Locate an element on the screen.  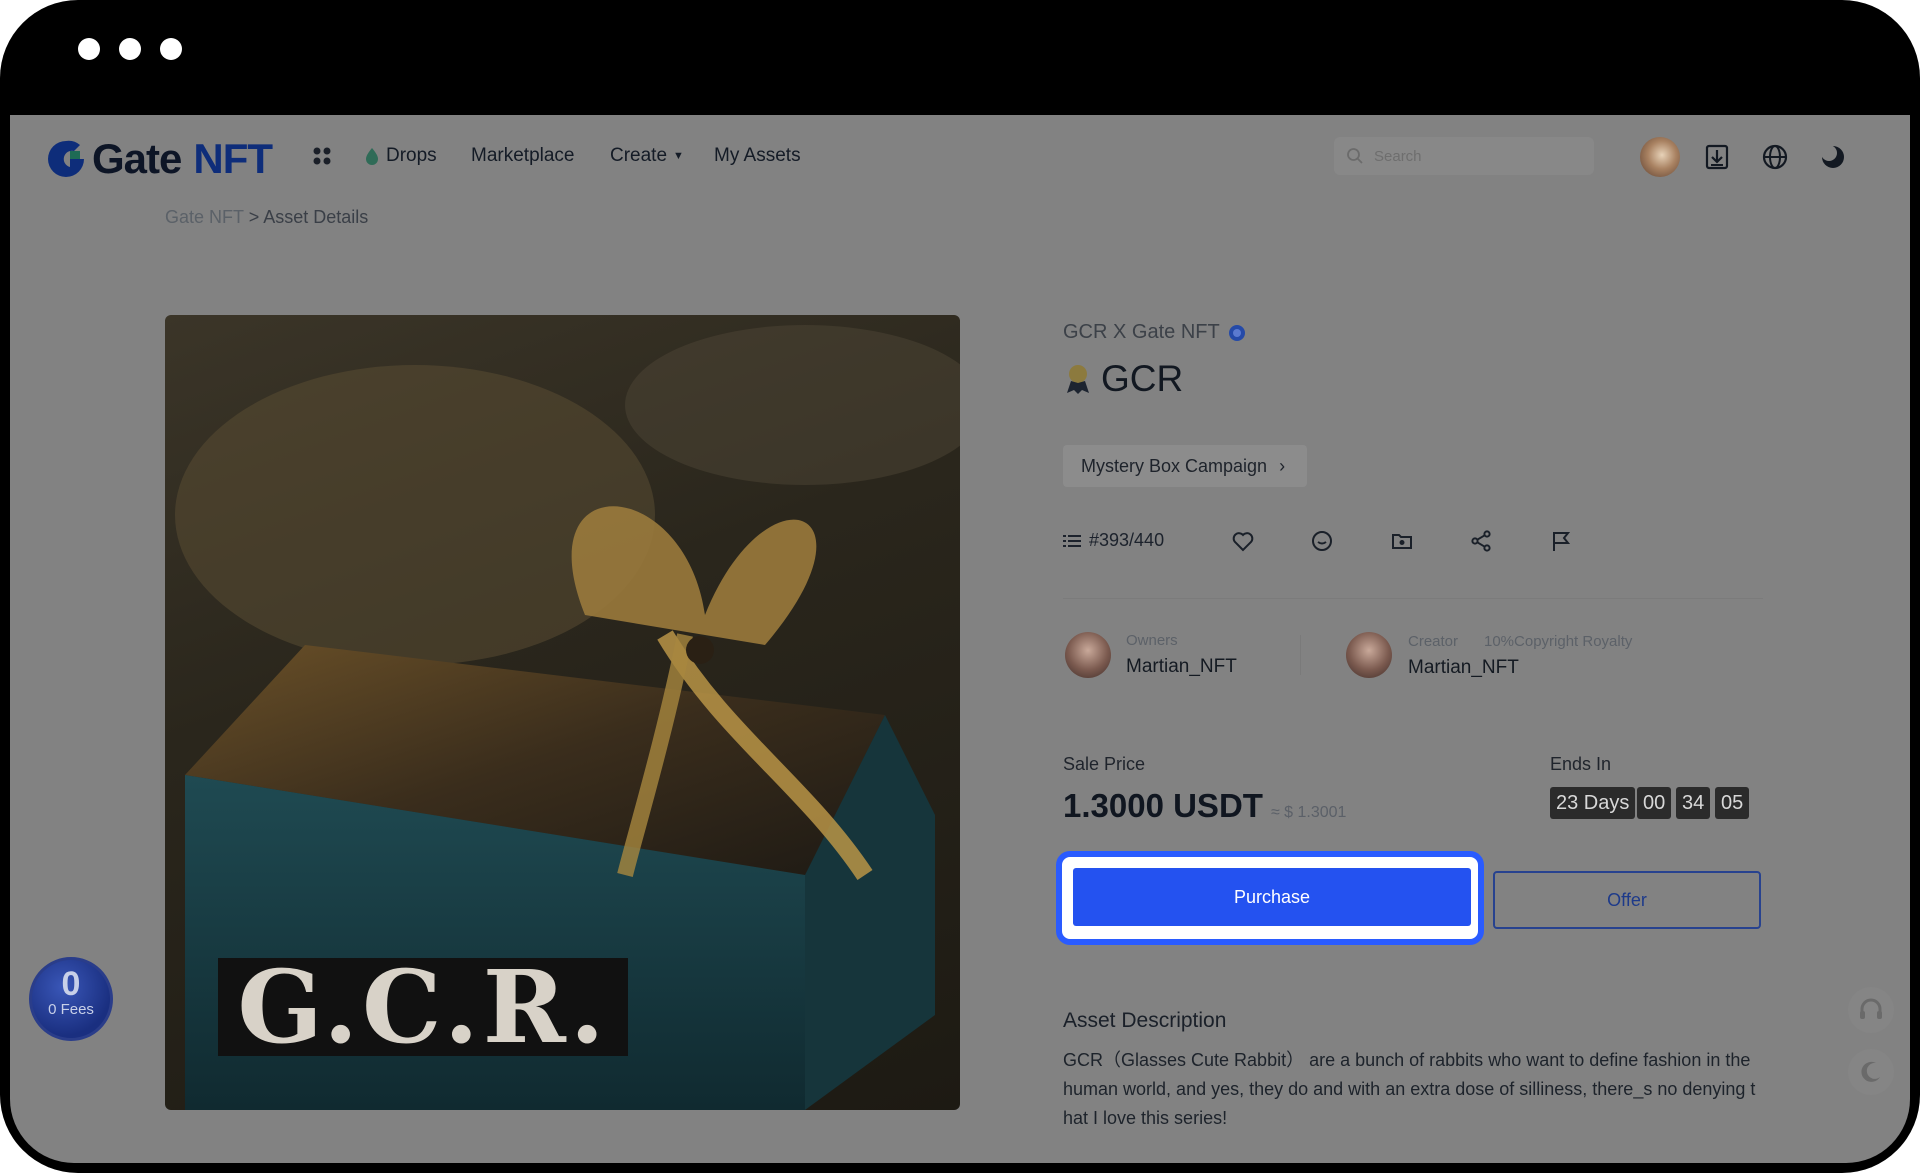
globe-icon is located at coordinates (1775, 157).